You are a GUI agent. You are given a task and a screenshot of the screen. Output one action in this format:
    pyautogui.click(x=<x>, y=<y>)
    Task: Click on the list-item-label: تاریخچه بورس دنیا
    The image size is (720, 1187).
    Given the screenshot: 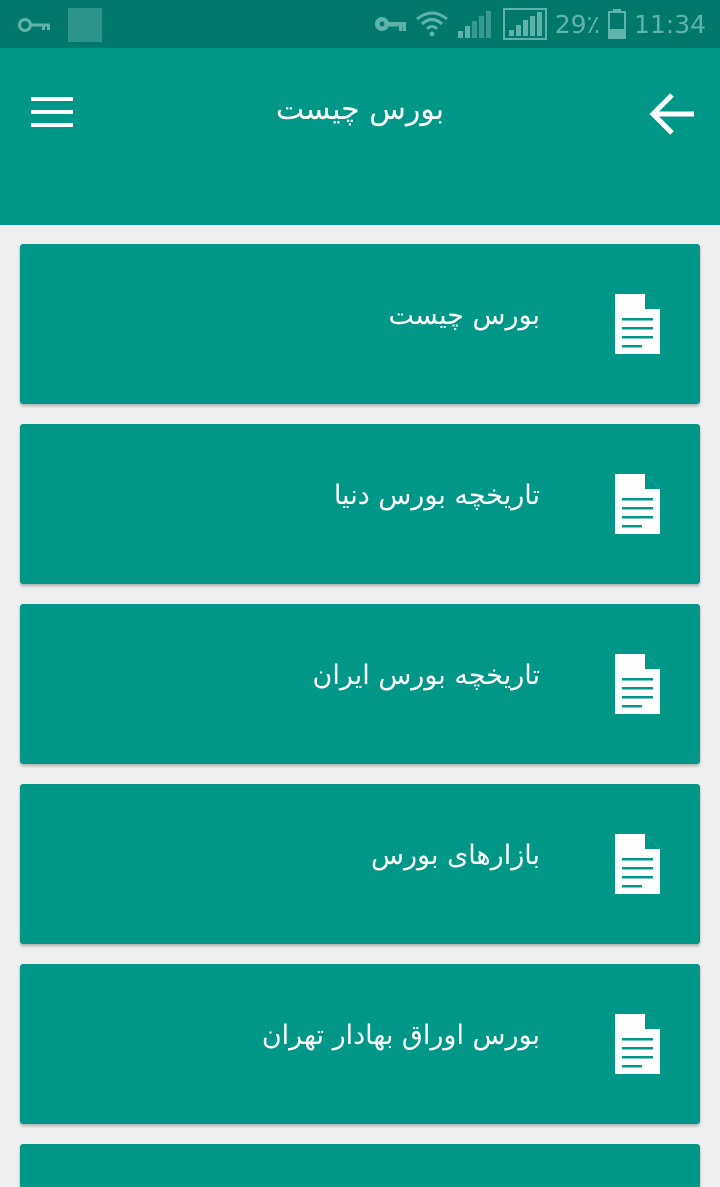 What is the action you would take?
    pyautogui.click(x=436, y=495)
    